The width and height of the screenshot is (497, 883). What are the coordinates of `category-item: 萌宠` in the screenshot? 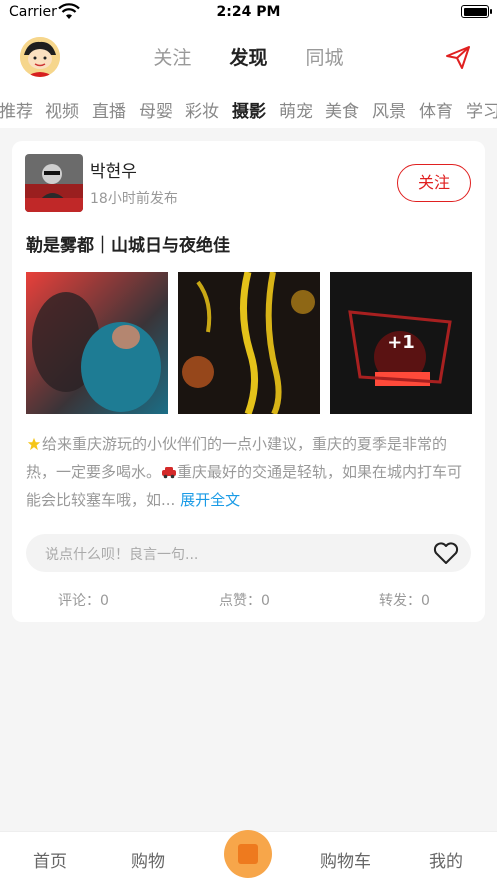 It's located at (296, 109).